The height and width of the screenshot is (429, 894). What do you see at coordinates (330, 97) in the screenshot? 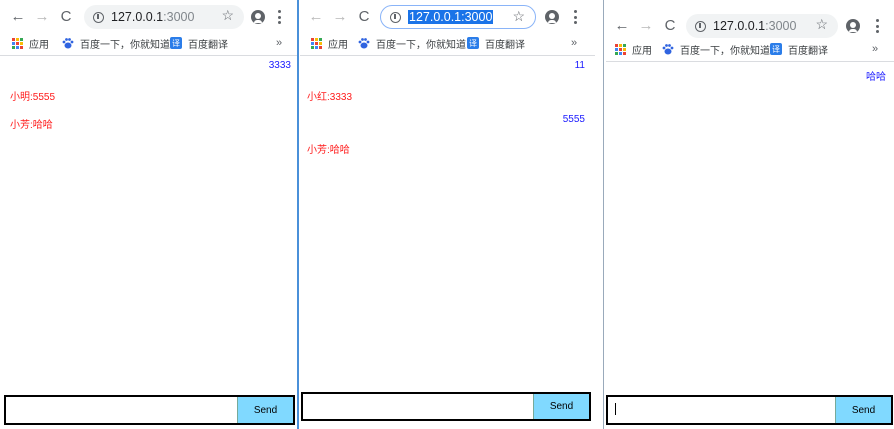
I see `chat-message: 小红:3333` at bounding box center [330, 97].